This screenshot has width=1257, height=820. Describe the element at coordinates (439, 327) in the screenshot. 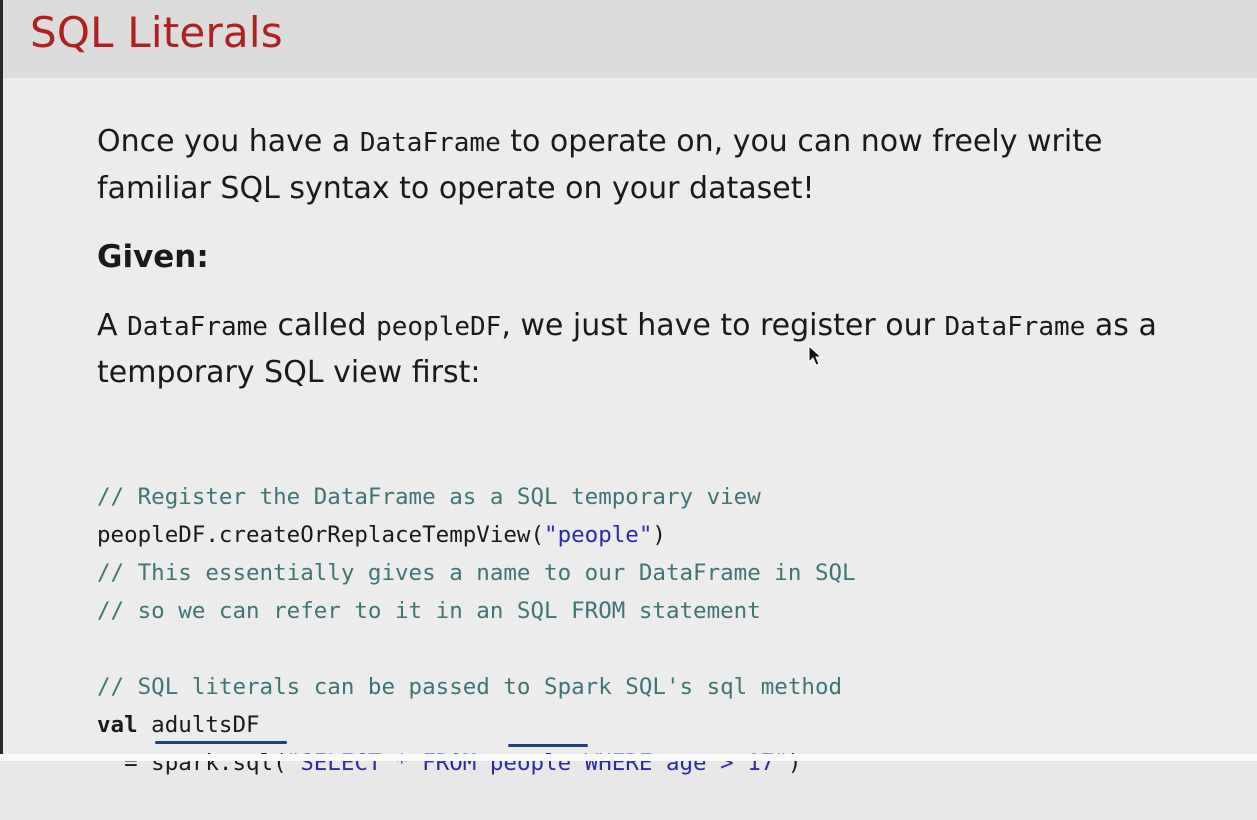

I see `inline-code: peopleDF` at that location.